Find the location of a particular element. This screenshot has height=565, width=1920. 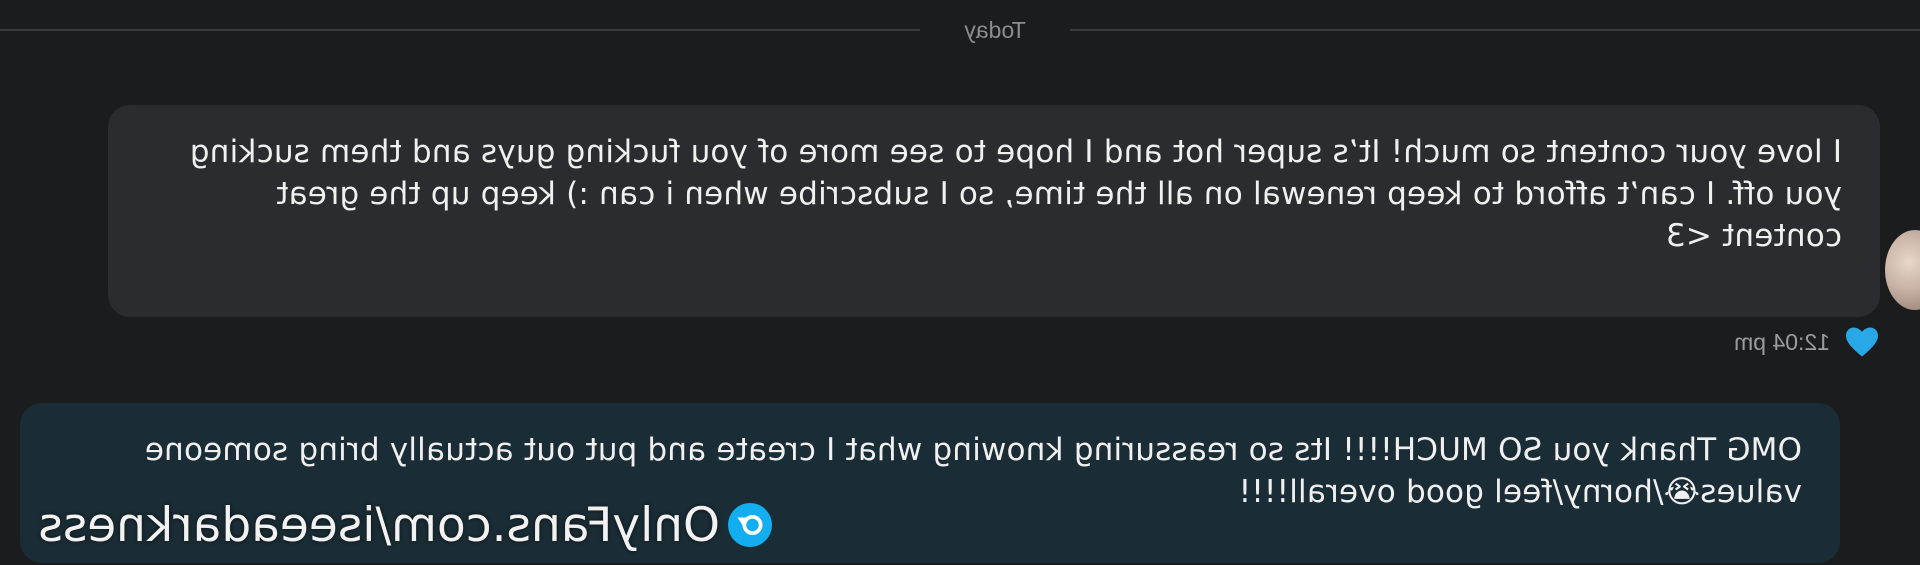

incoming-message-meta: 12:04 pm is located at coordinates (1807, 342).